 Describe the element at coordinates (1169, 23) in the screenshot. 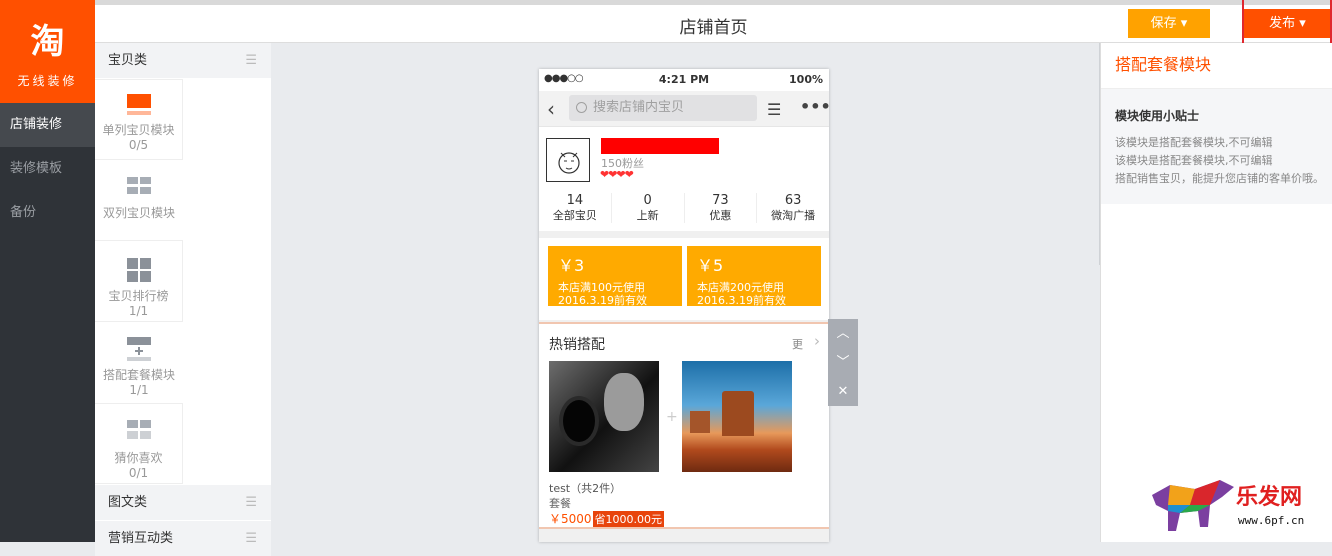

I see `save-button: 保存 ▾` at that location.